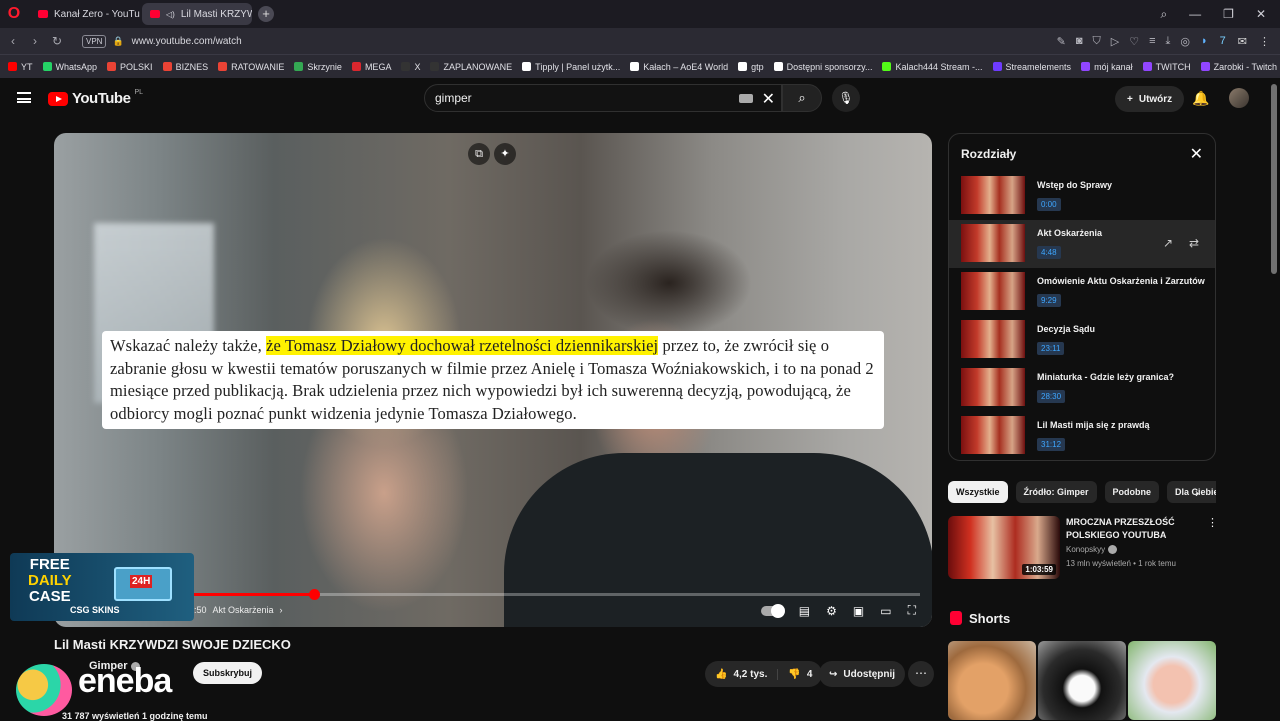 This screenshot has height=721, width=1280. What do you see at coordinates (1107, 67) in the screenshot?
I see `bookmark-item: mój kanał` at bounding box center [1107, 67].